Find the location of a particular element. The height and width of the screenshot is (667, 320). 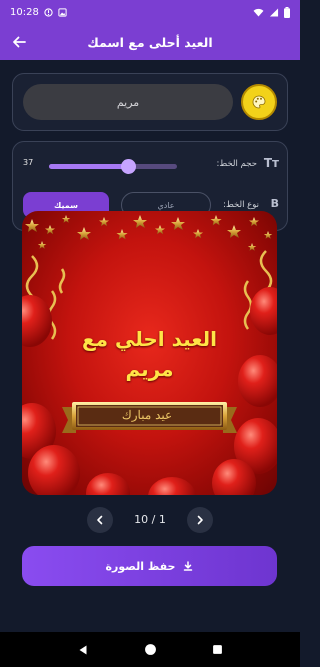

image-pager: 10 / 1 is located at coordinates (150, 520).